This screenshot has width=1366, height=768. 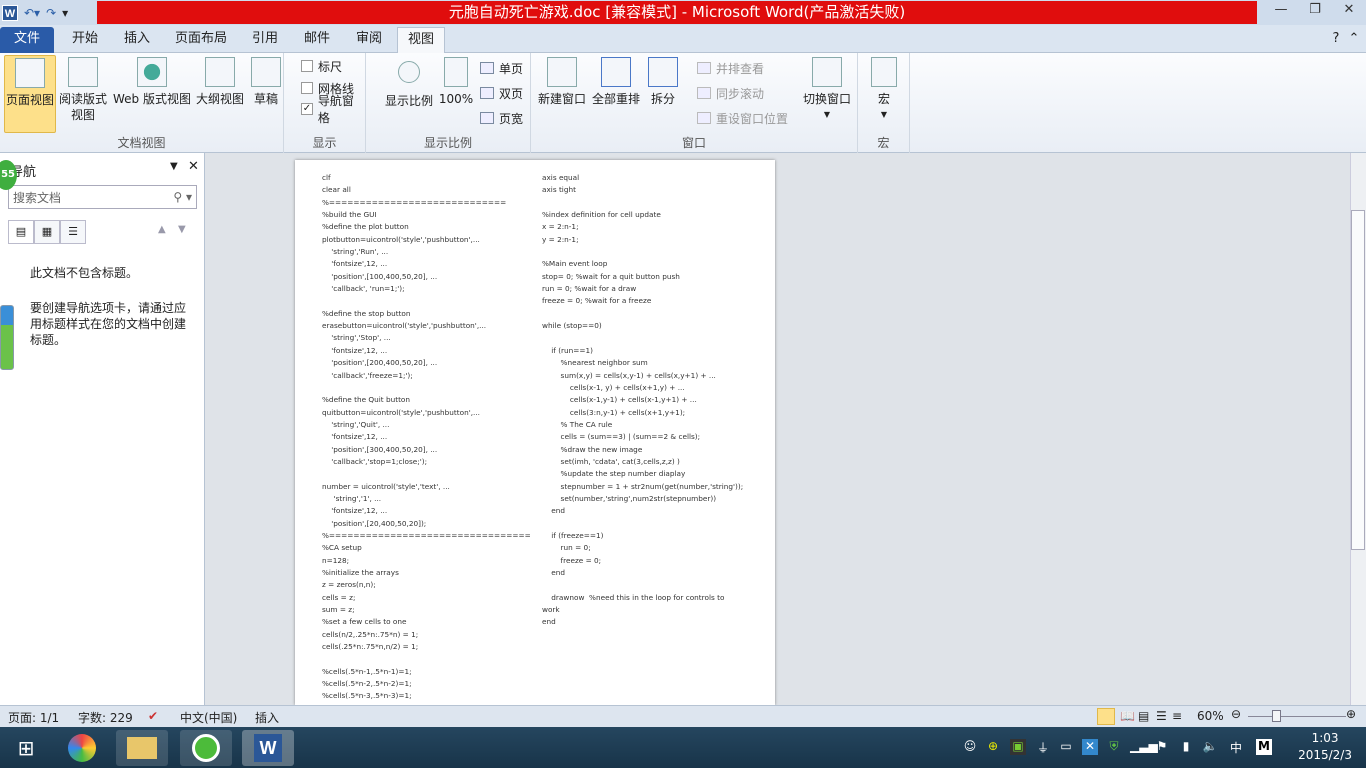 I want to click on switch-window-button: 切换窗口 ▼, so click(x=827, y=89).